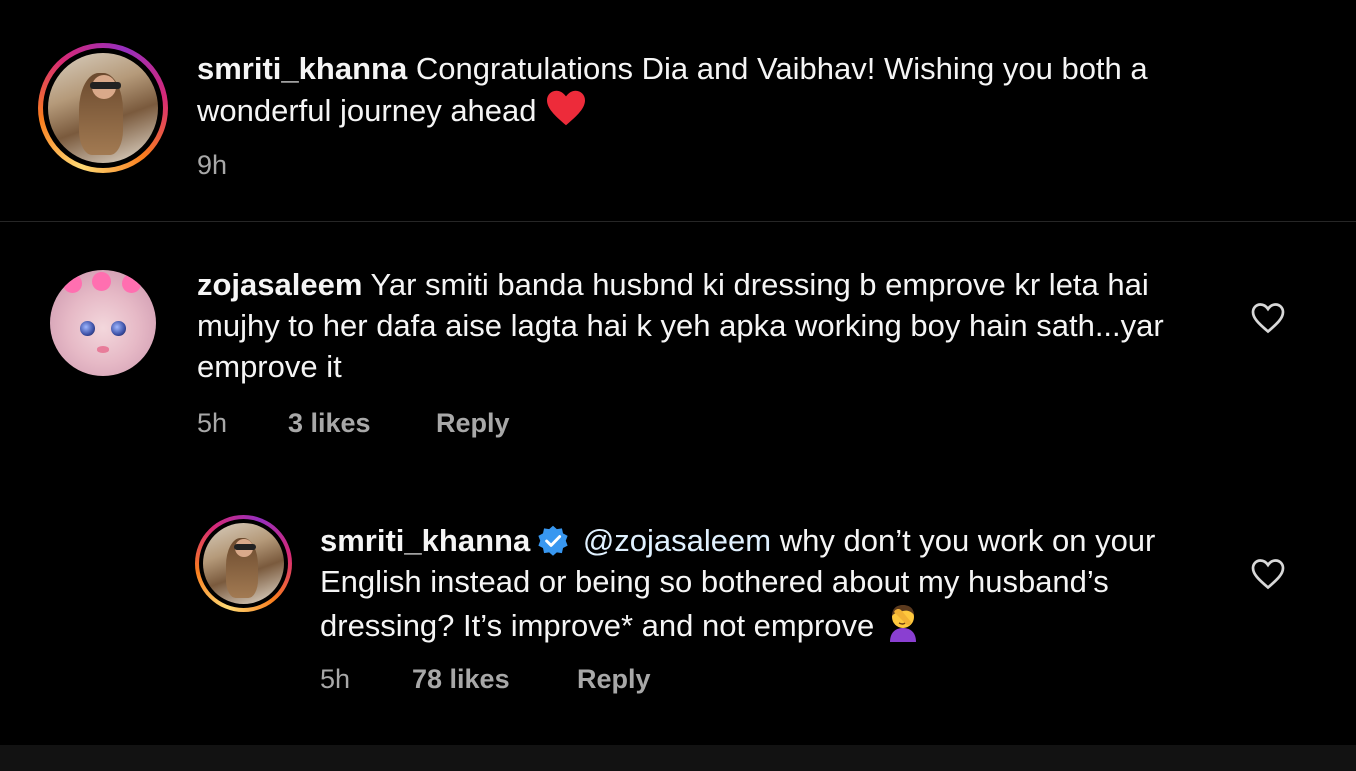 This screenshot has width=1356, height=771. I want to click on reply-time: 5h, so click(335, 679).